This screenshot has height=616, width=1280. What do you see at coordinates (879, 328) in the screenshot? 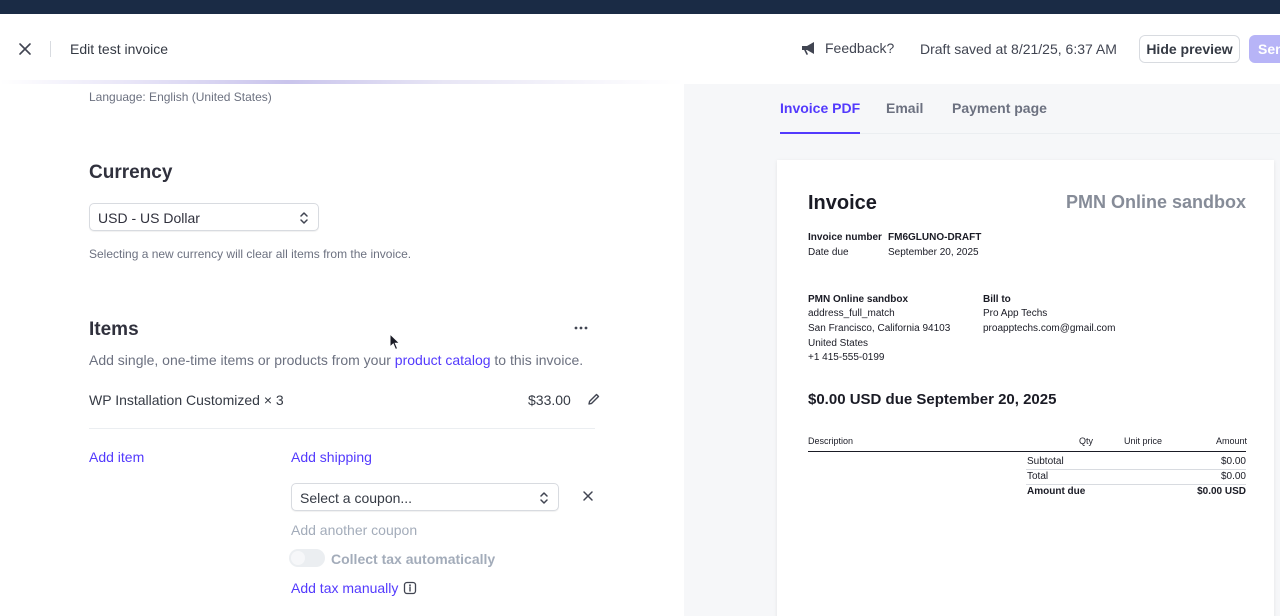
I see `from-line: San Francisco, California 94103` at bounding box center [879, 328].